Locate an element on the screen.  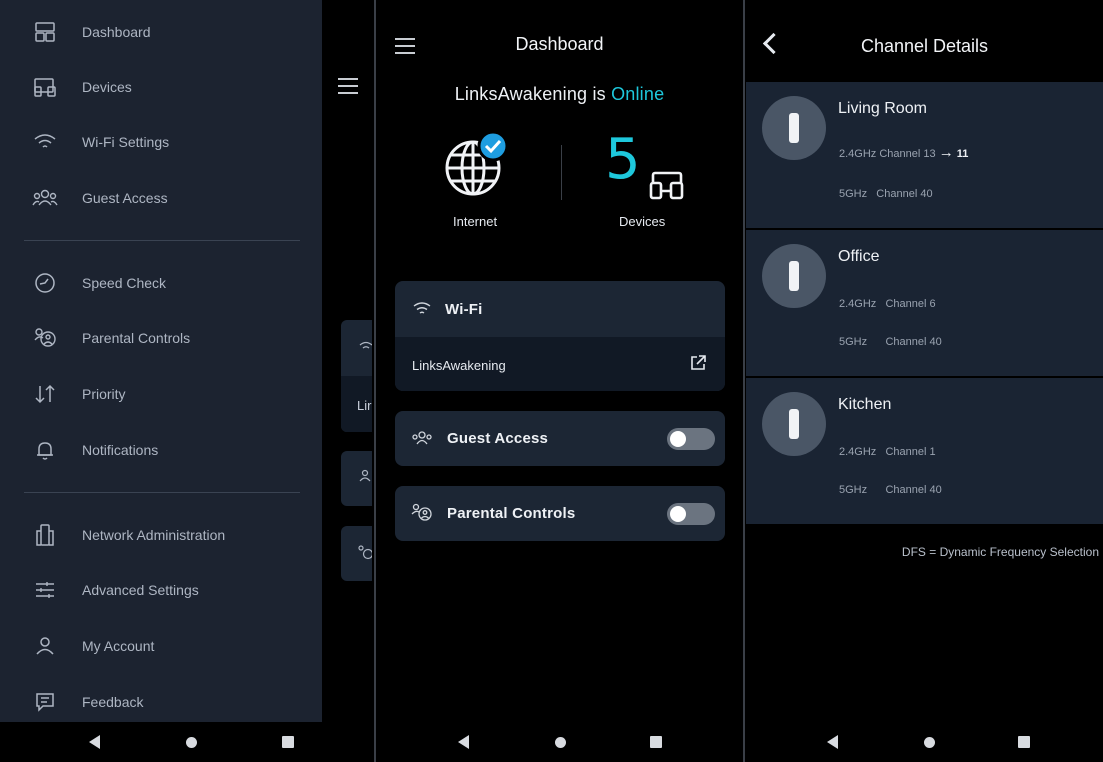
guest-access-toggle is located at coordinates (691, 439).